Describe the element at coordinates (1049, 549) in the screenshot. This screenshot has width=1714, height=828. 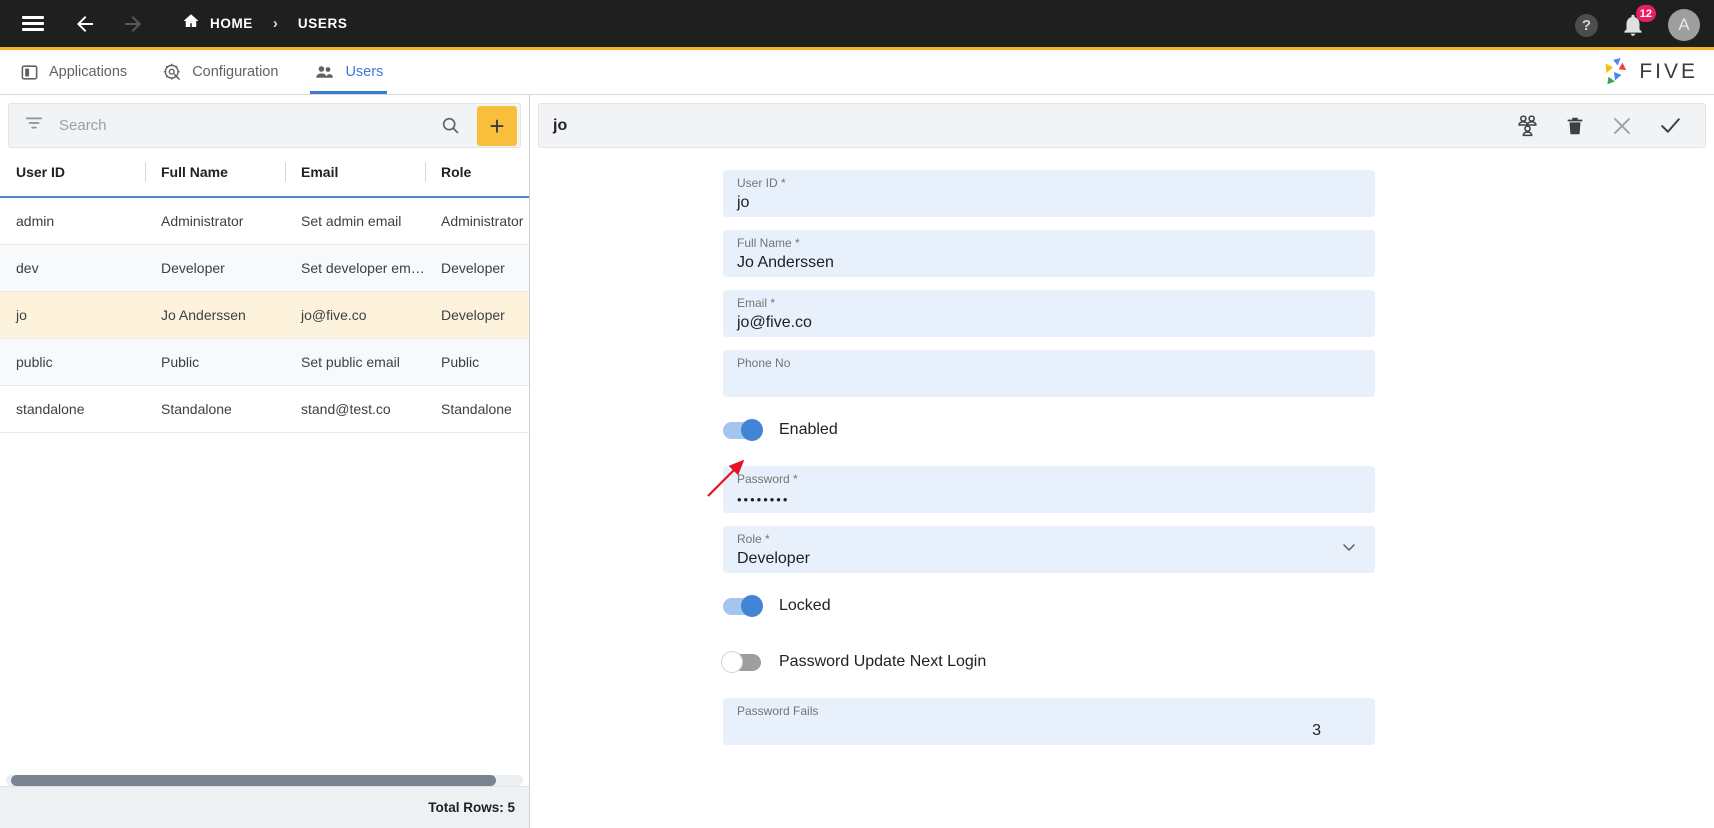
I see `role-field: Role * Developer` at that location.